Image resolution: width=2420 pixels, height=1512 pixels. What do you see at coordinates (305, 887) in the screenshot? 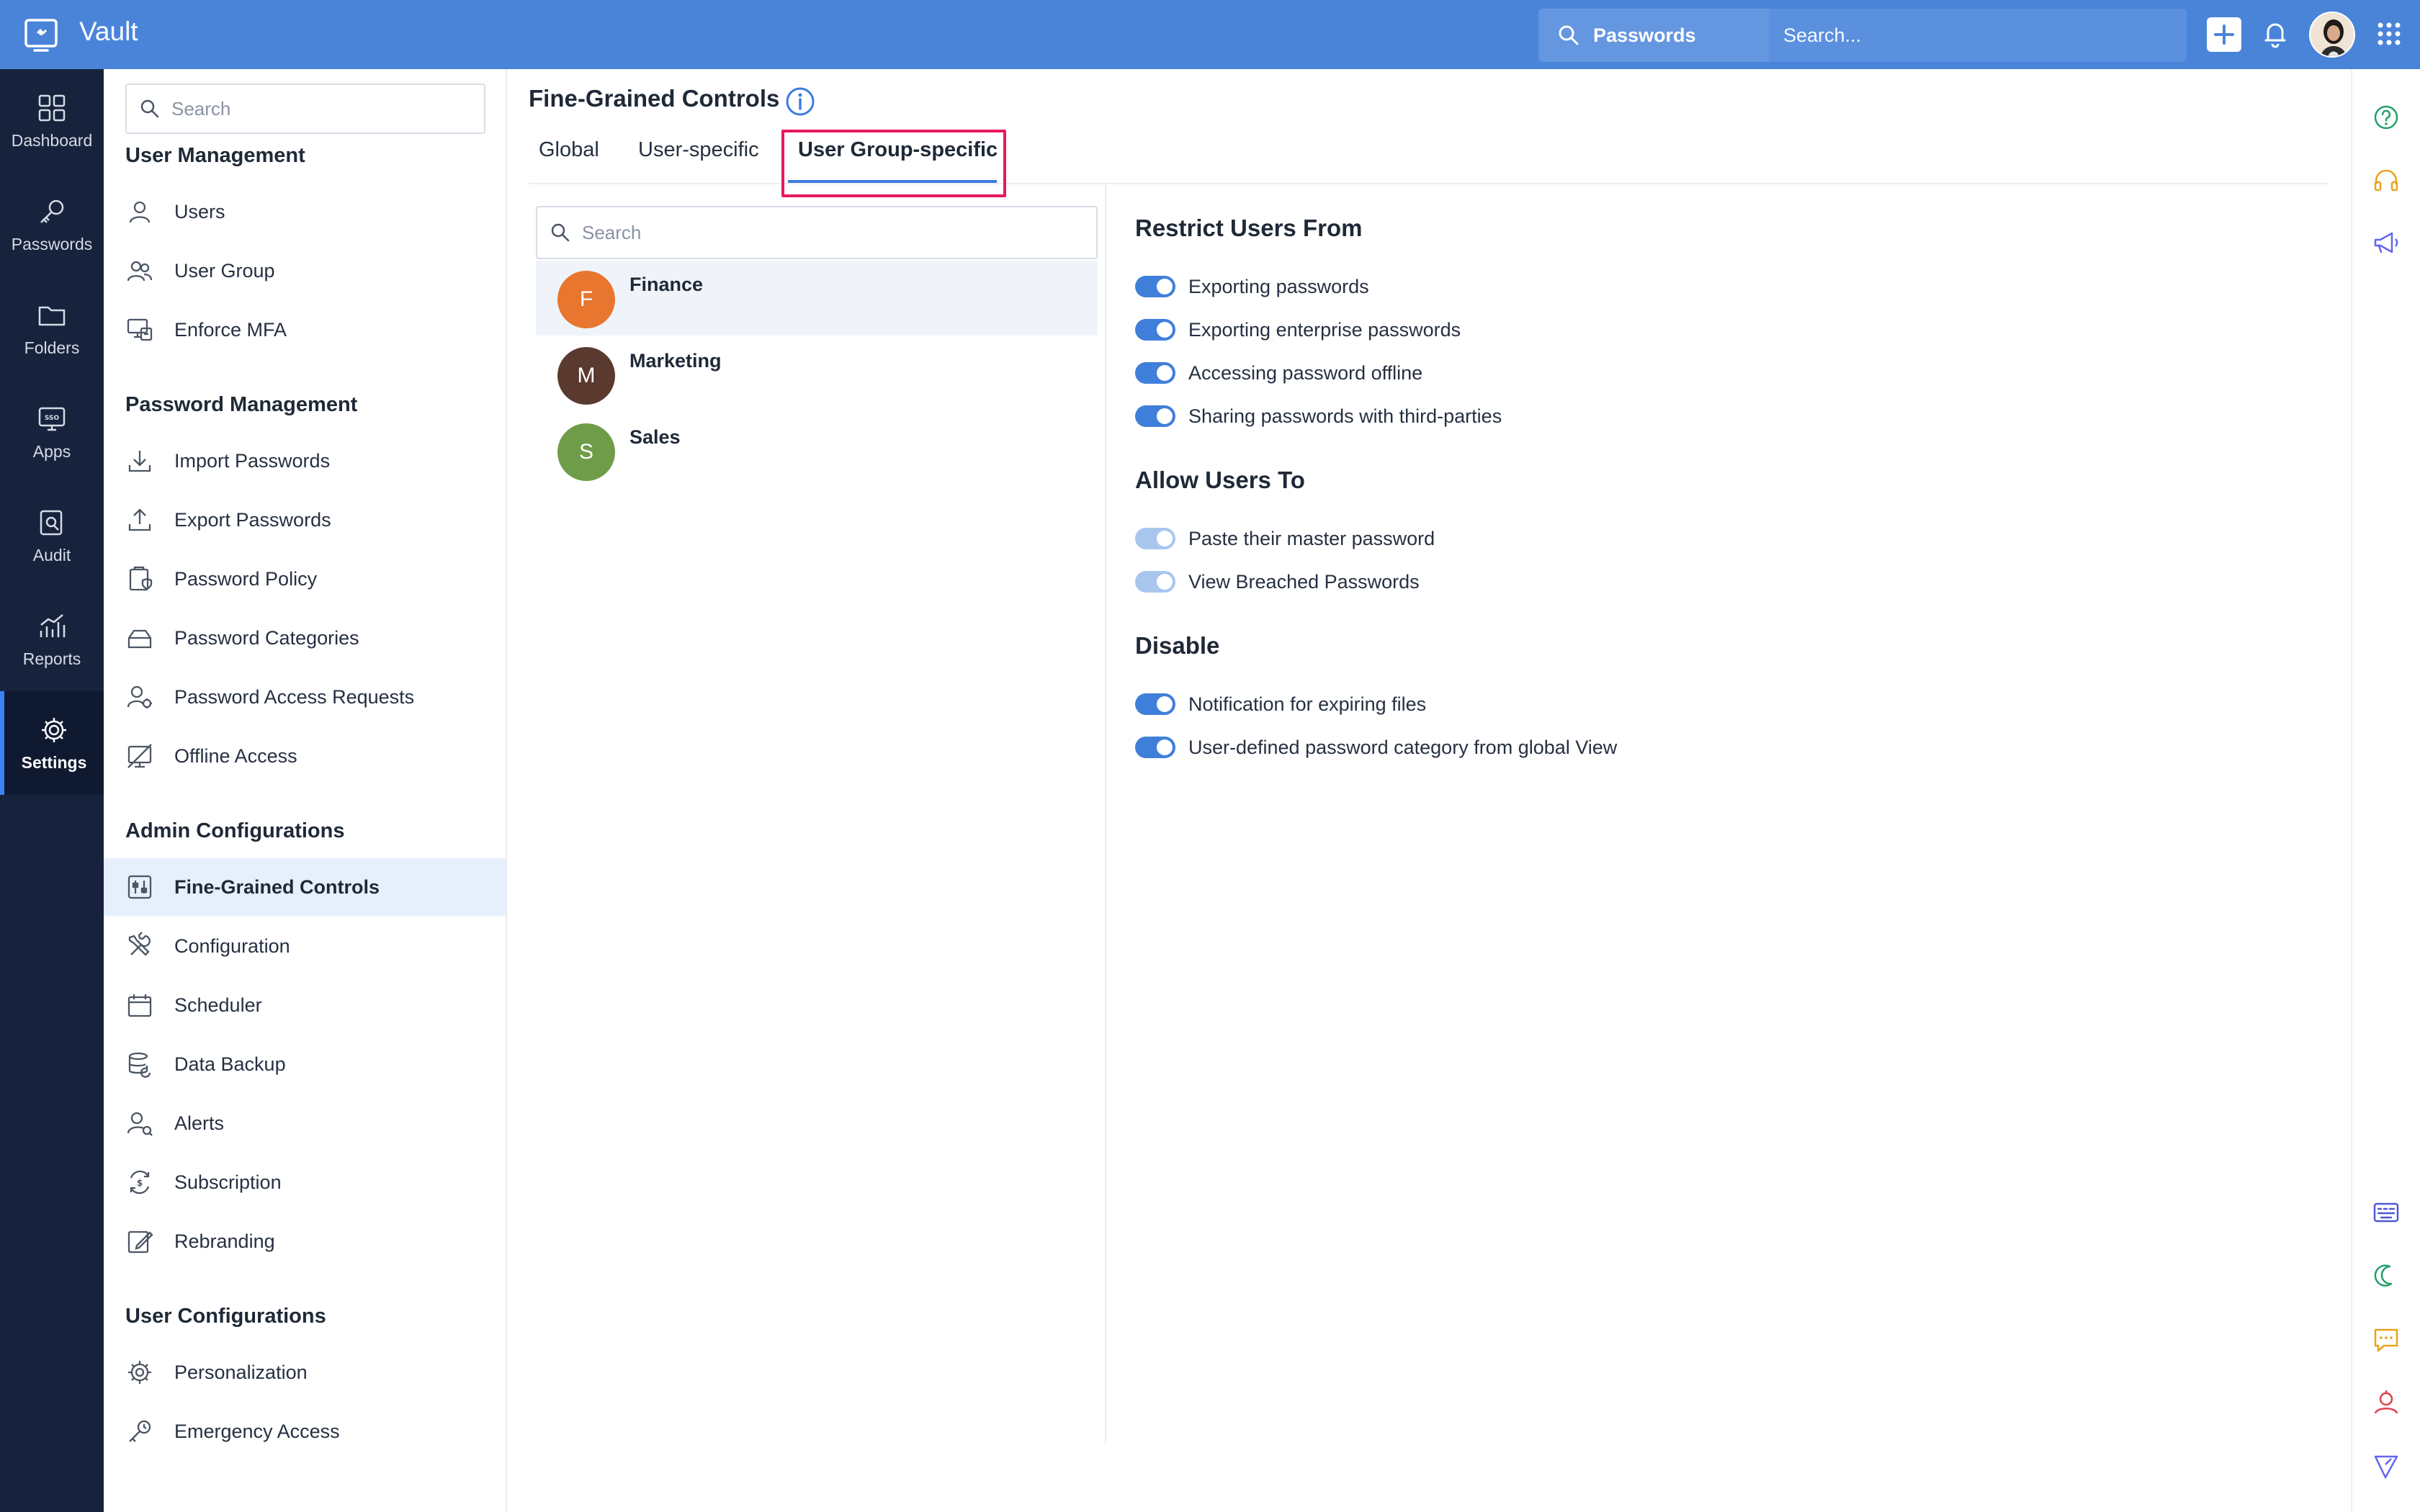
I see `sidebar-item-fine-grained-controls: Fine-Grained Controls` at bounding box center [305, 887].